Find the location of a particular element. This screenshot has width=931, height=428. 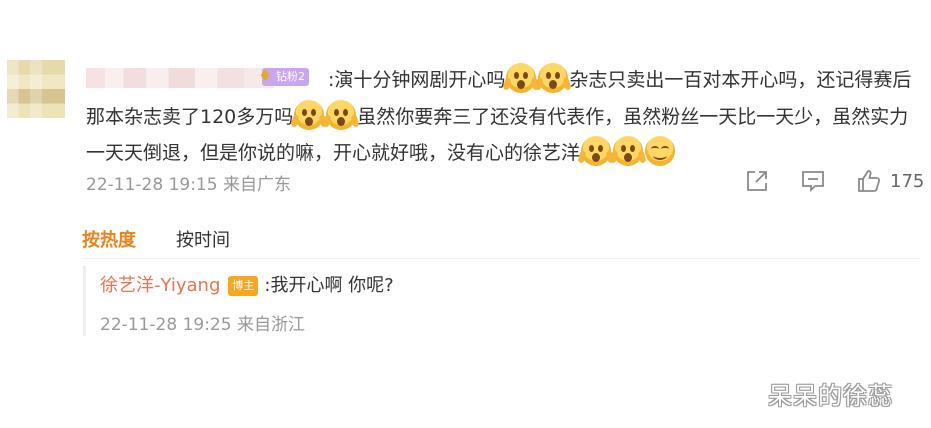

tab-sort-by-hot: 按热度 is located at coordinates (109, 239).